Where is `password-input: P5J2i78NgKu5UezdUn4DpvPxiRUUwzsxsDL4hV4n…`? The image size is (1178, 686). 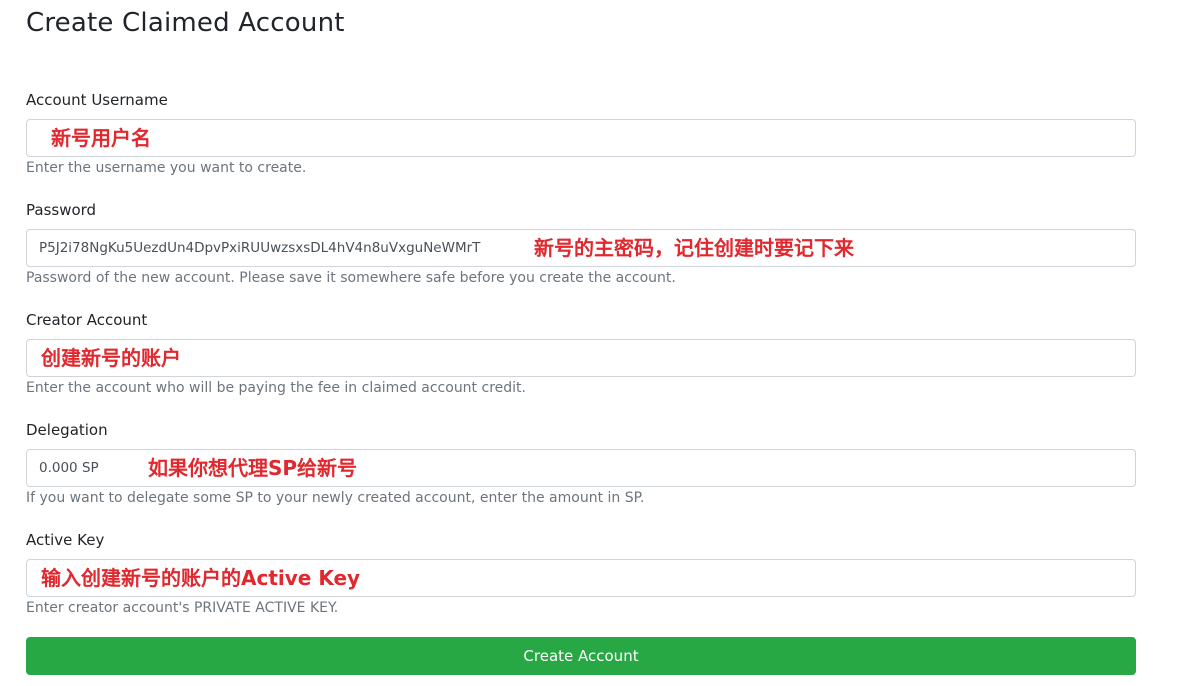 password-input: P5J2i78NgKu5UezdUn4DpvPxiRUUwzsxsDL4hV4n… is located at coordinates (581, 248).